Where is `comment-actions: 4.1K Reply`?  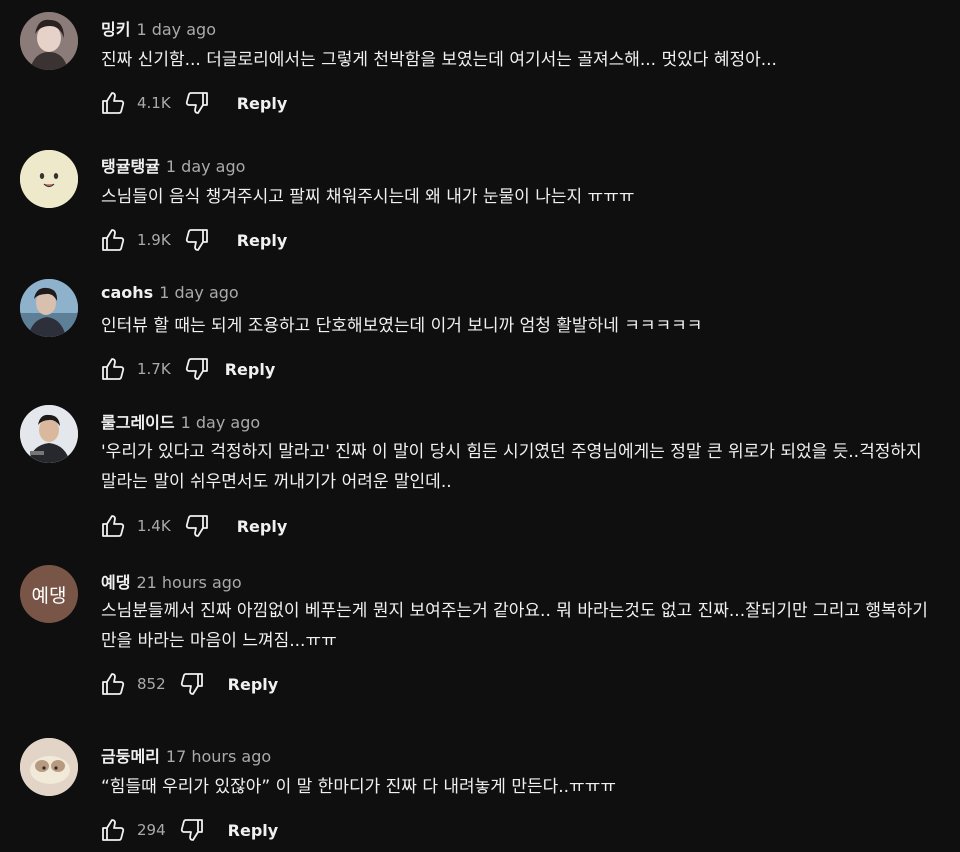 comment-actions: 4.1K Reply is located at coordinates (193, 103).